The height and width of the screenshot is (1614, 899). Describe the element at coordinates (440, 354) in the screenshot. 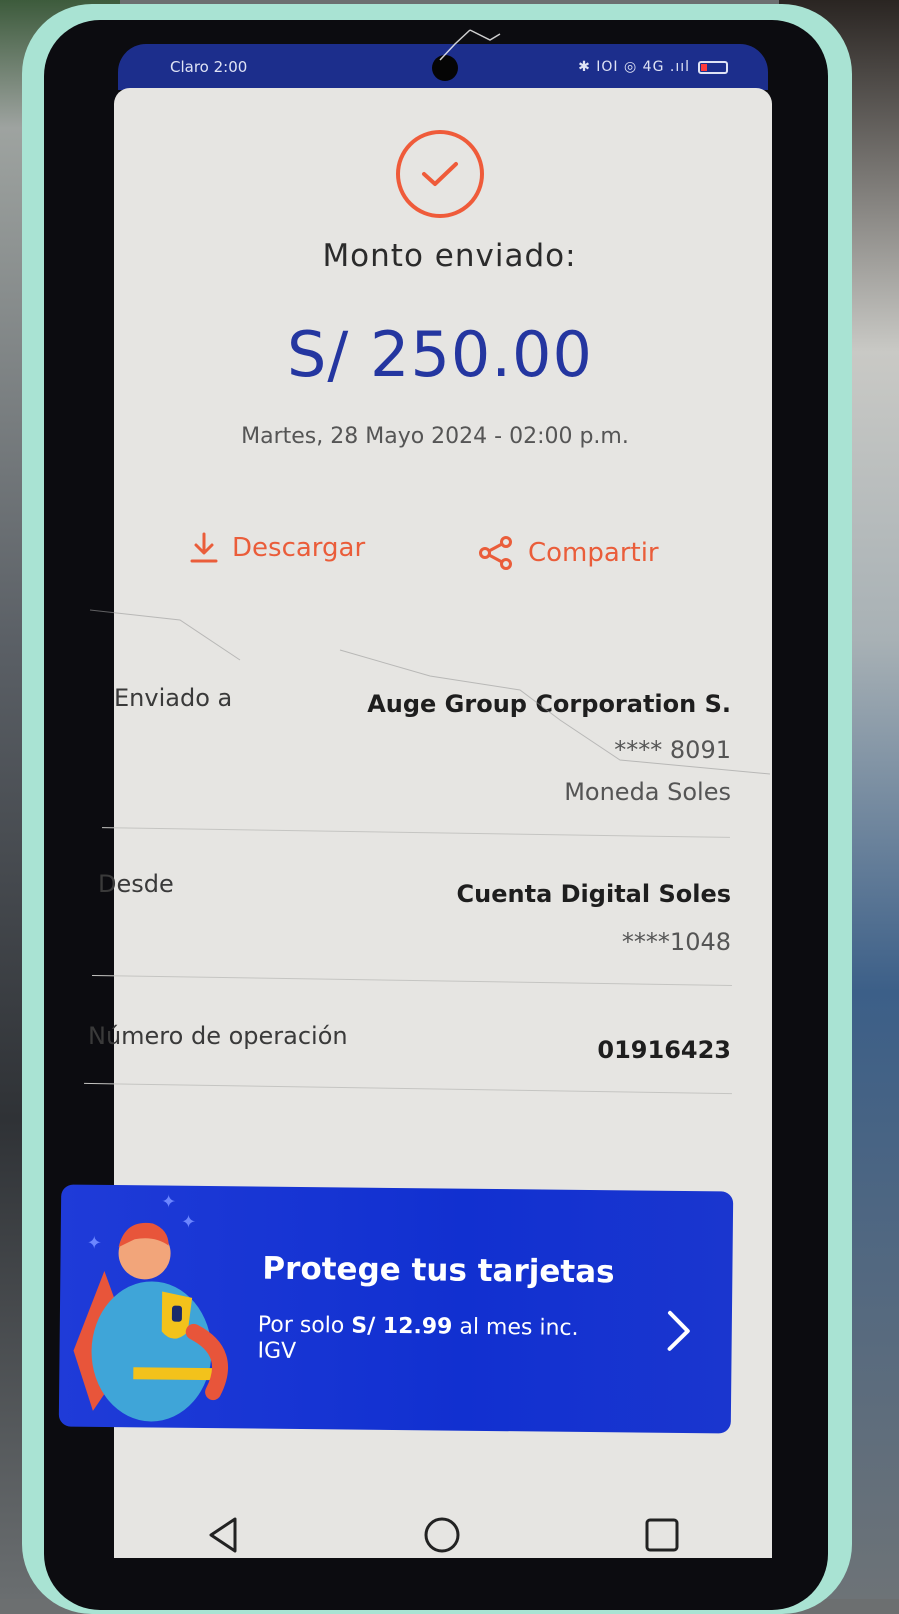

I see `amount-sent: S/ 250.00` at that location.